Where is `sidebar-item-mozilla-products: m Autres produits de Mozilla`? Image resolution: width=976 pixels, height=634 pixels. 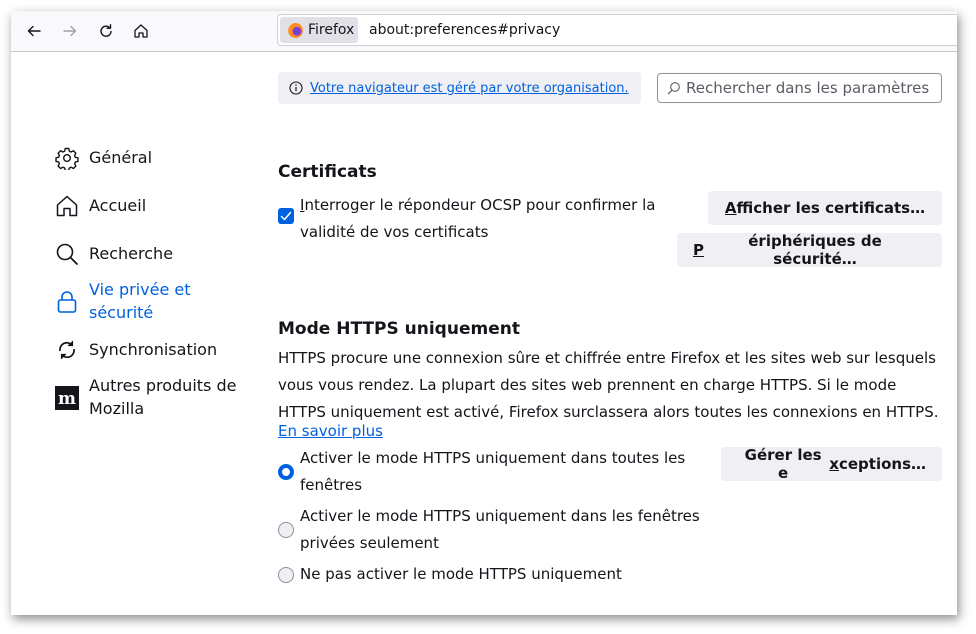
sidebar-item-mozilla-products: m Autres produits de Mozilla is located at coordinates (155, 397).